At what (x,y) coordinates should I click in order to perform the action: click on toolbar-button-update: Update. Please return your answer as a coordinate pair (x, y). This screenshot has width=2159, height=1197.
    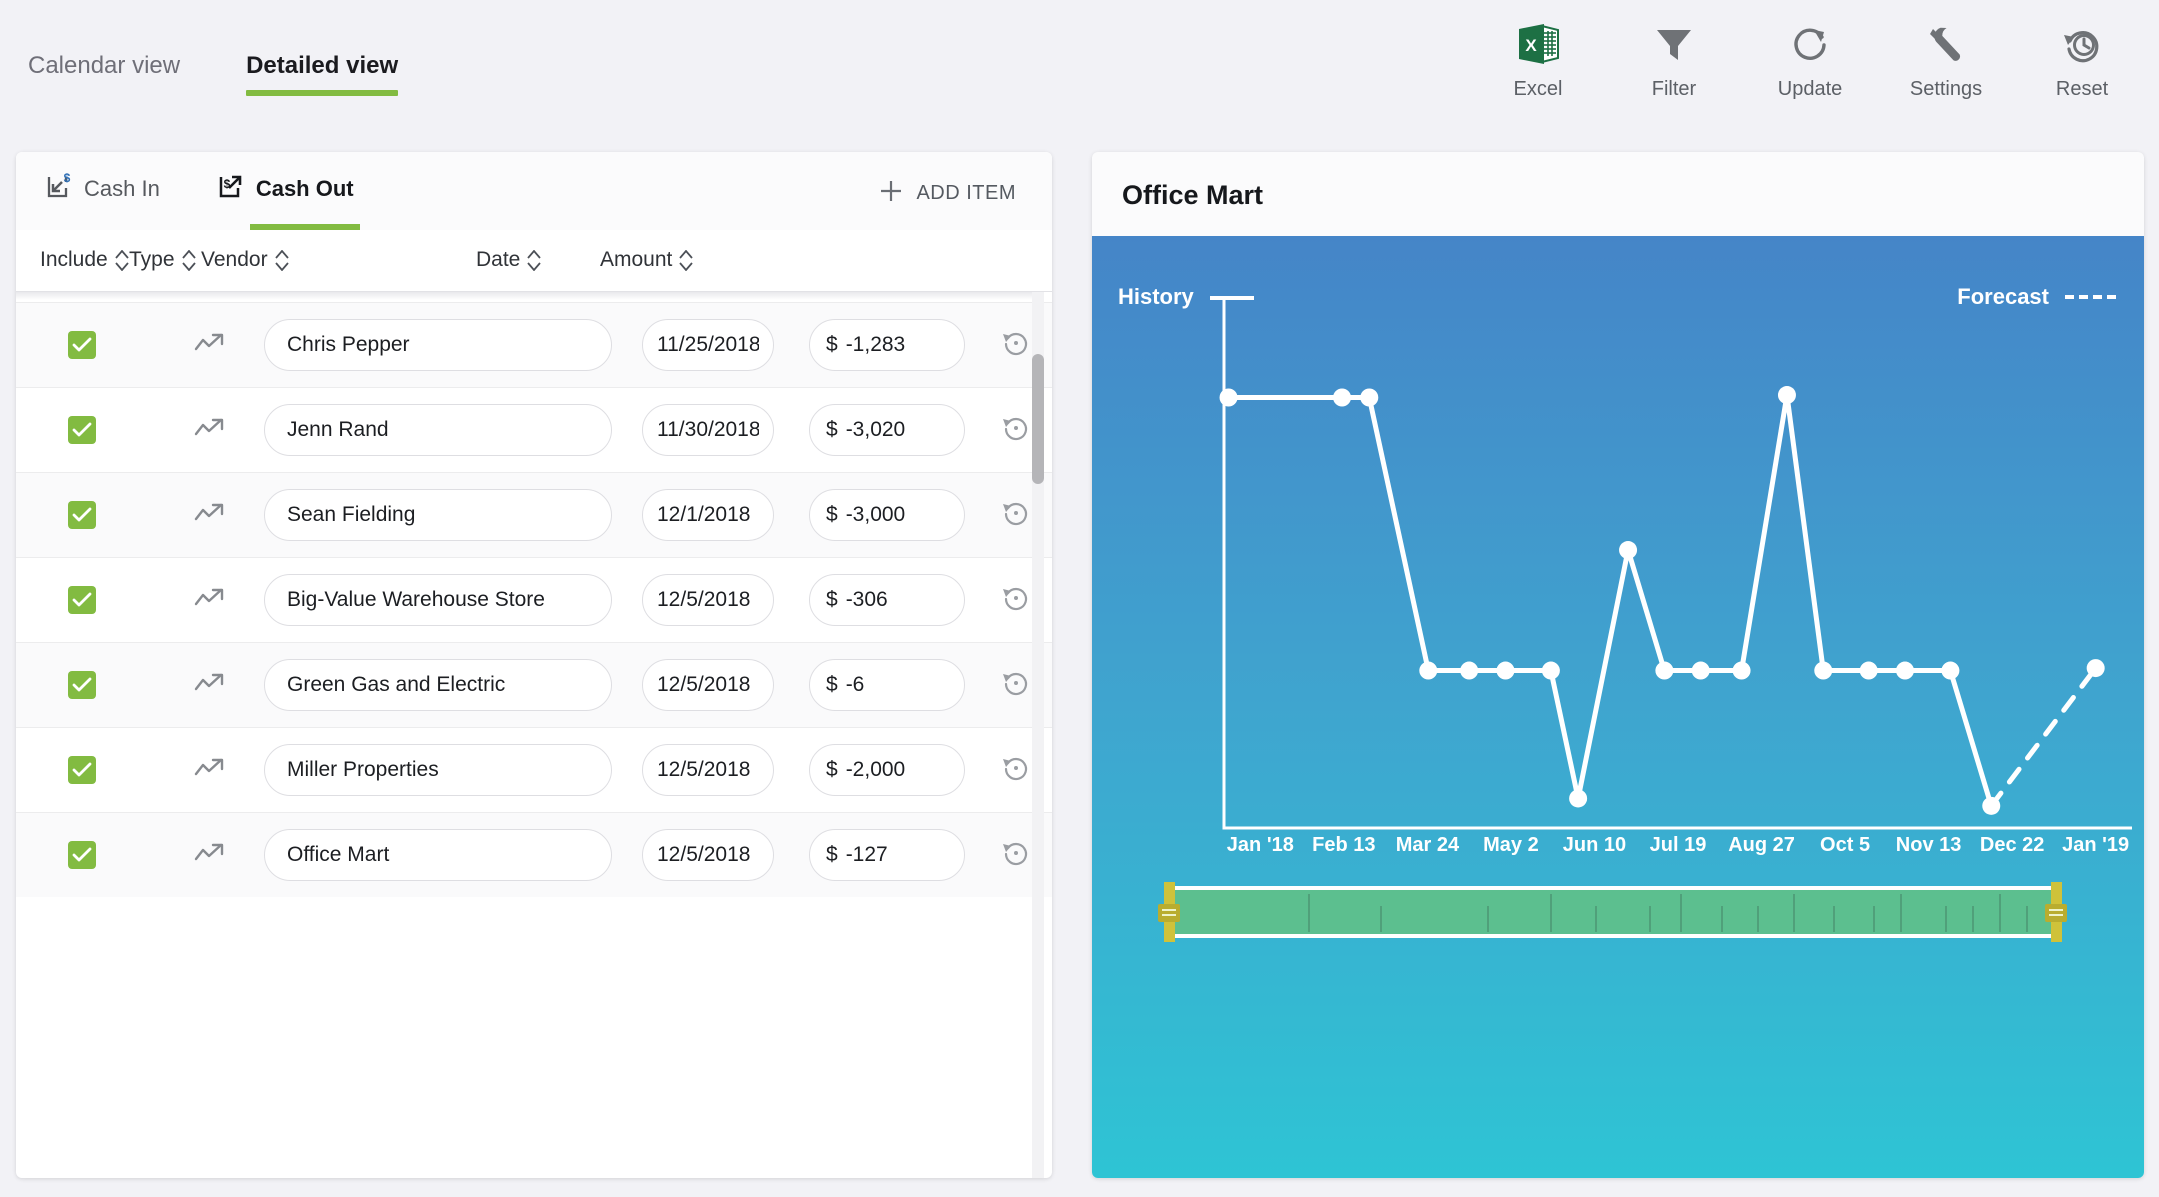
    Looking at the image, I should click on (1810, 58).